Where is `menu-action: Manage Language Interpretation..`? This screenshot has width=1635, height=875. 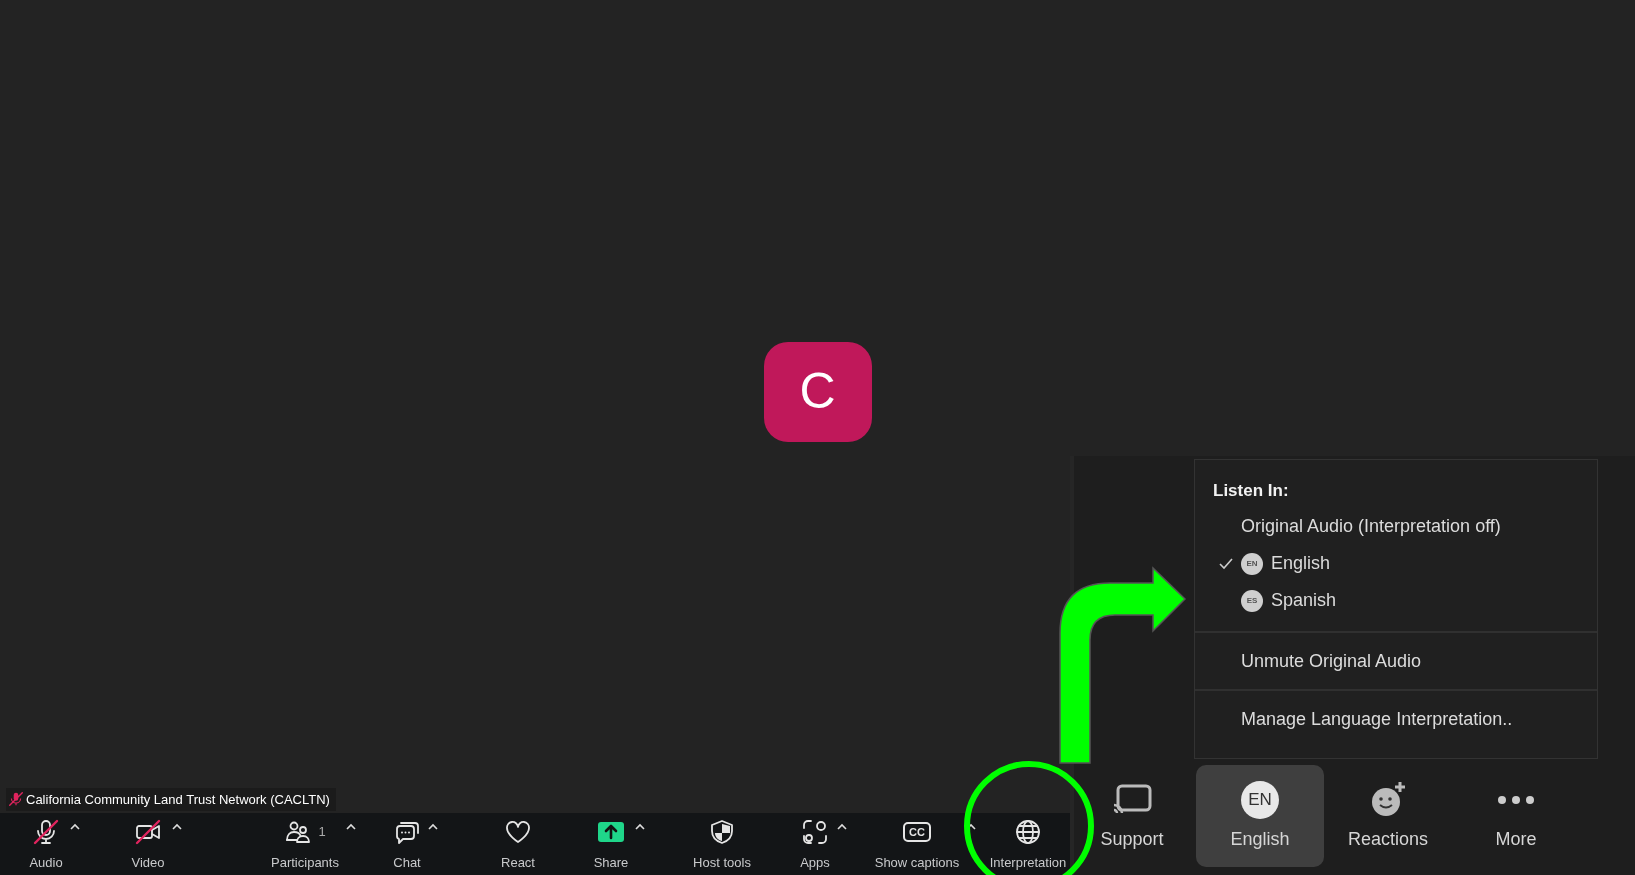 menu-action: Manage Language Interpretation.. is located at coordinates (1396, 718).